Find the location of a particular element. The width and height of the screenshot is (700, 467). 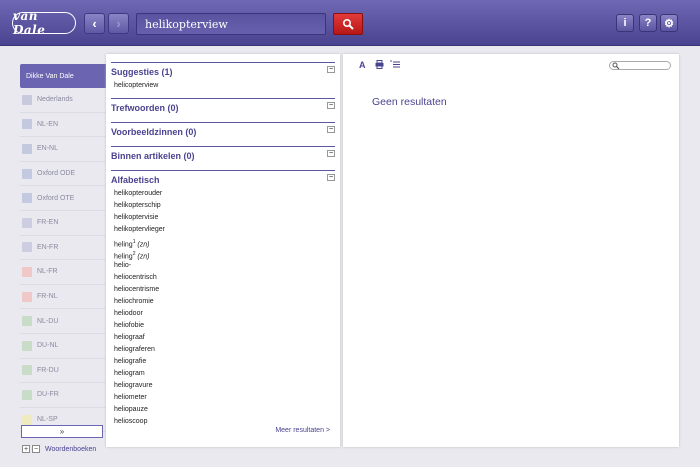

section-header: Alfabetisch − is located at coordinates (223, 179).